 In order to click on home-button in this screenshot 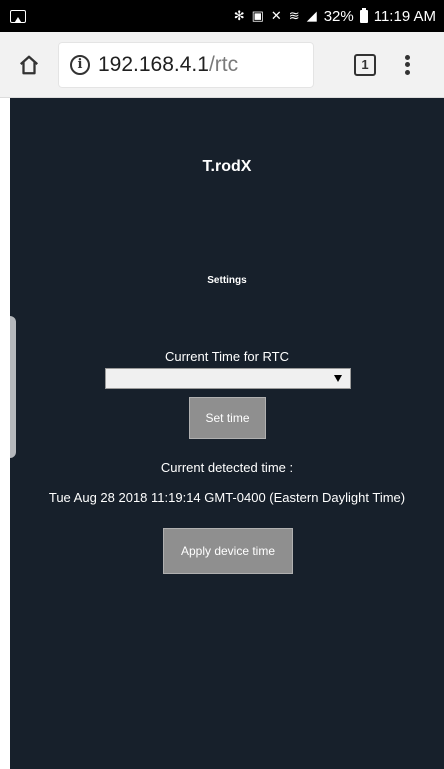, I will do `click(29, 65)`.